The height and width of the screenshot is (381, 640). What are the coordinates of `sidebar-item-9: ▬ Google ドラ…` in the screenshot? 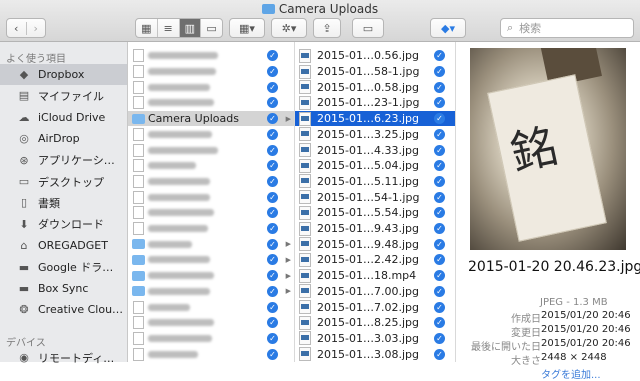 It's located at (63, 267).